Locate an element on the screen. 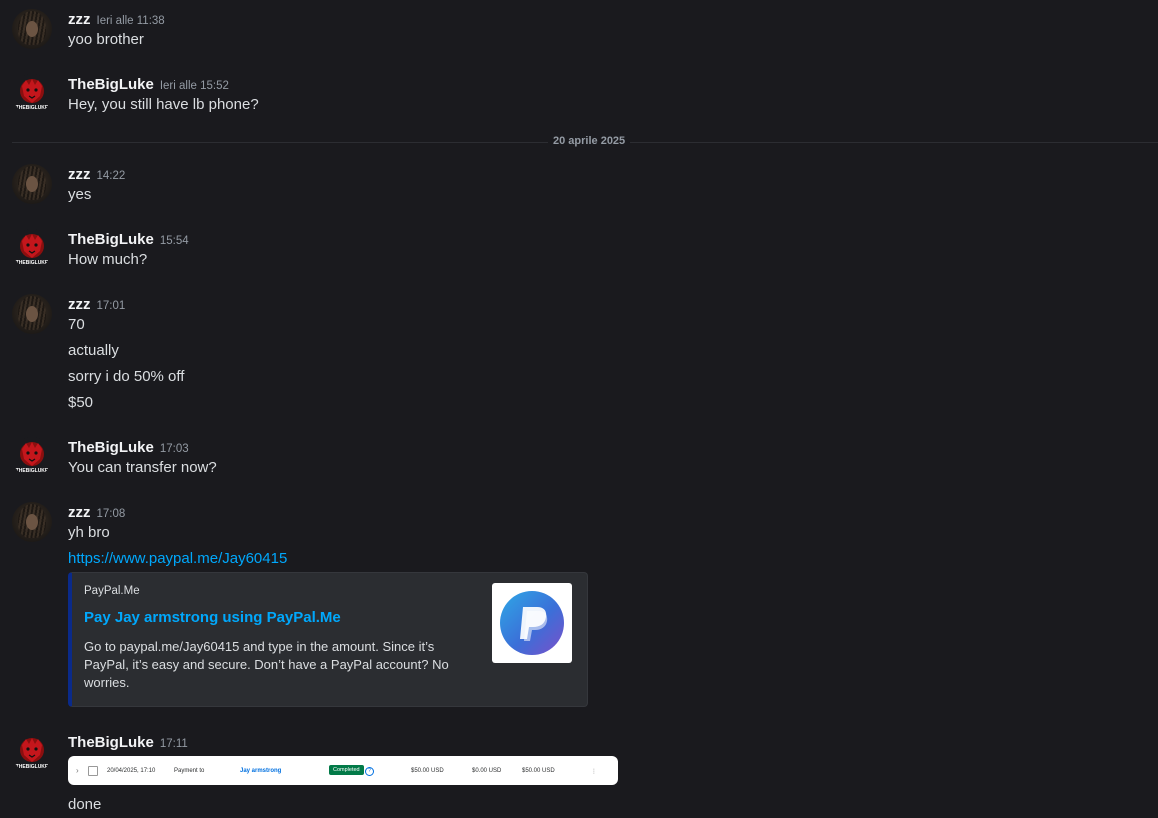 The width and height of the screenshot is (1158, 818). payment-type: Payment to is located at coordinates (189, 771).